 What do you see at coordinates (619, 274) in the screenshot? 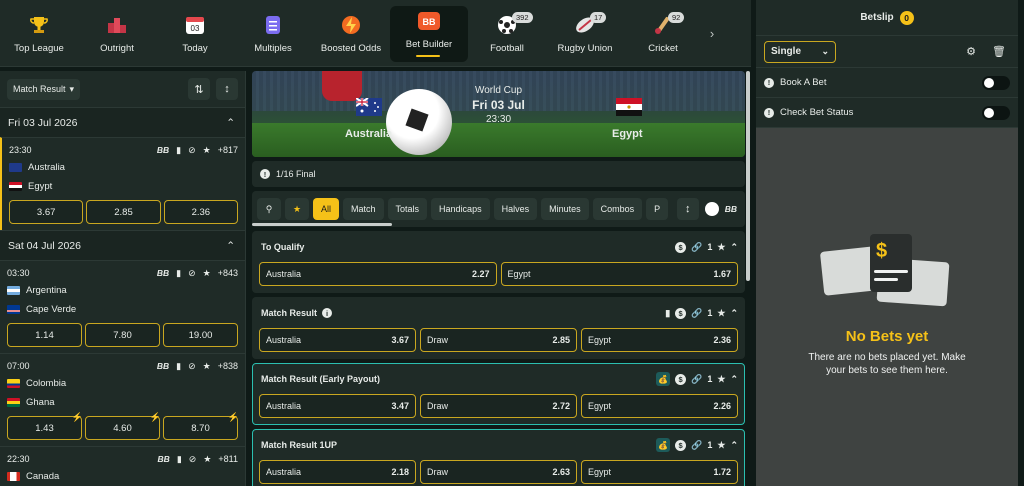
I see `selection-button: Egypt 1.67` at bounding box center [619, 274].